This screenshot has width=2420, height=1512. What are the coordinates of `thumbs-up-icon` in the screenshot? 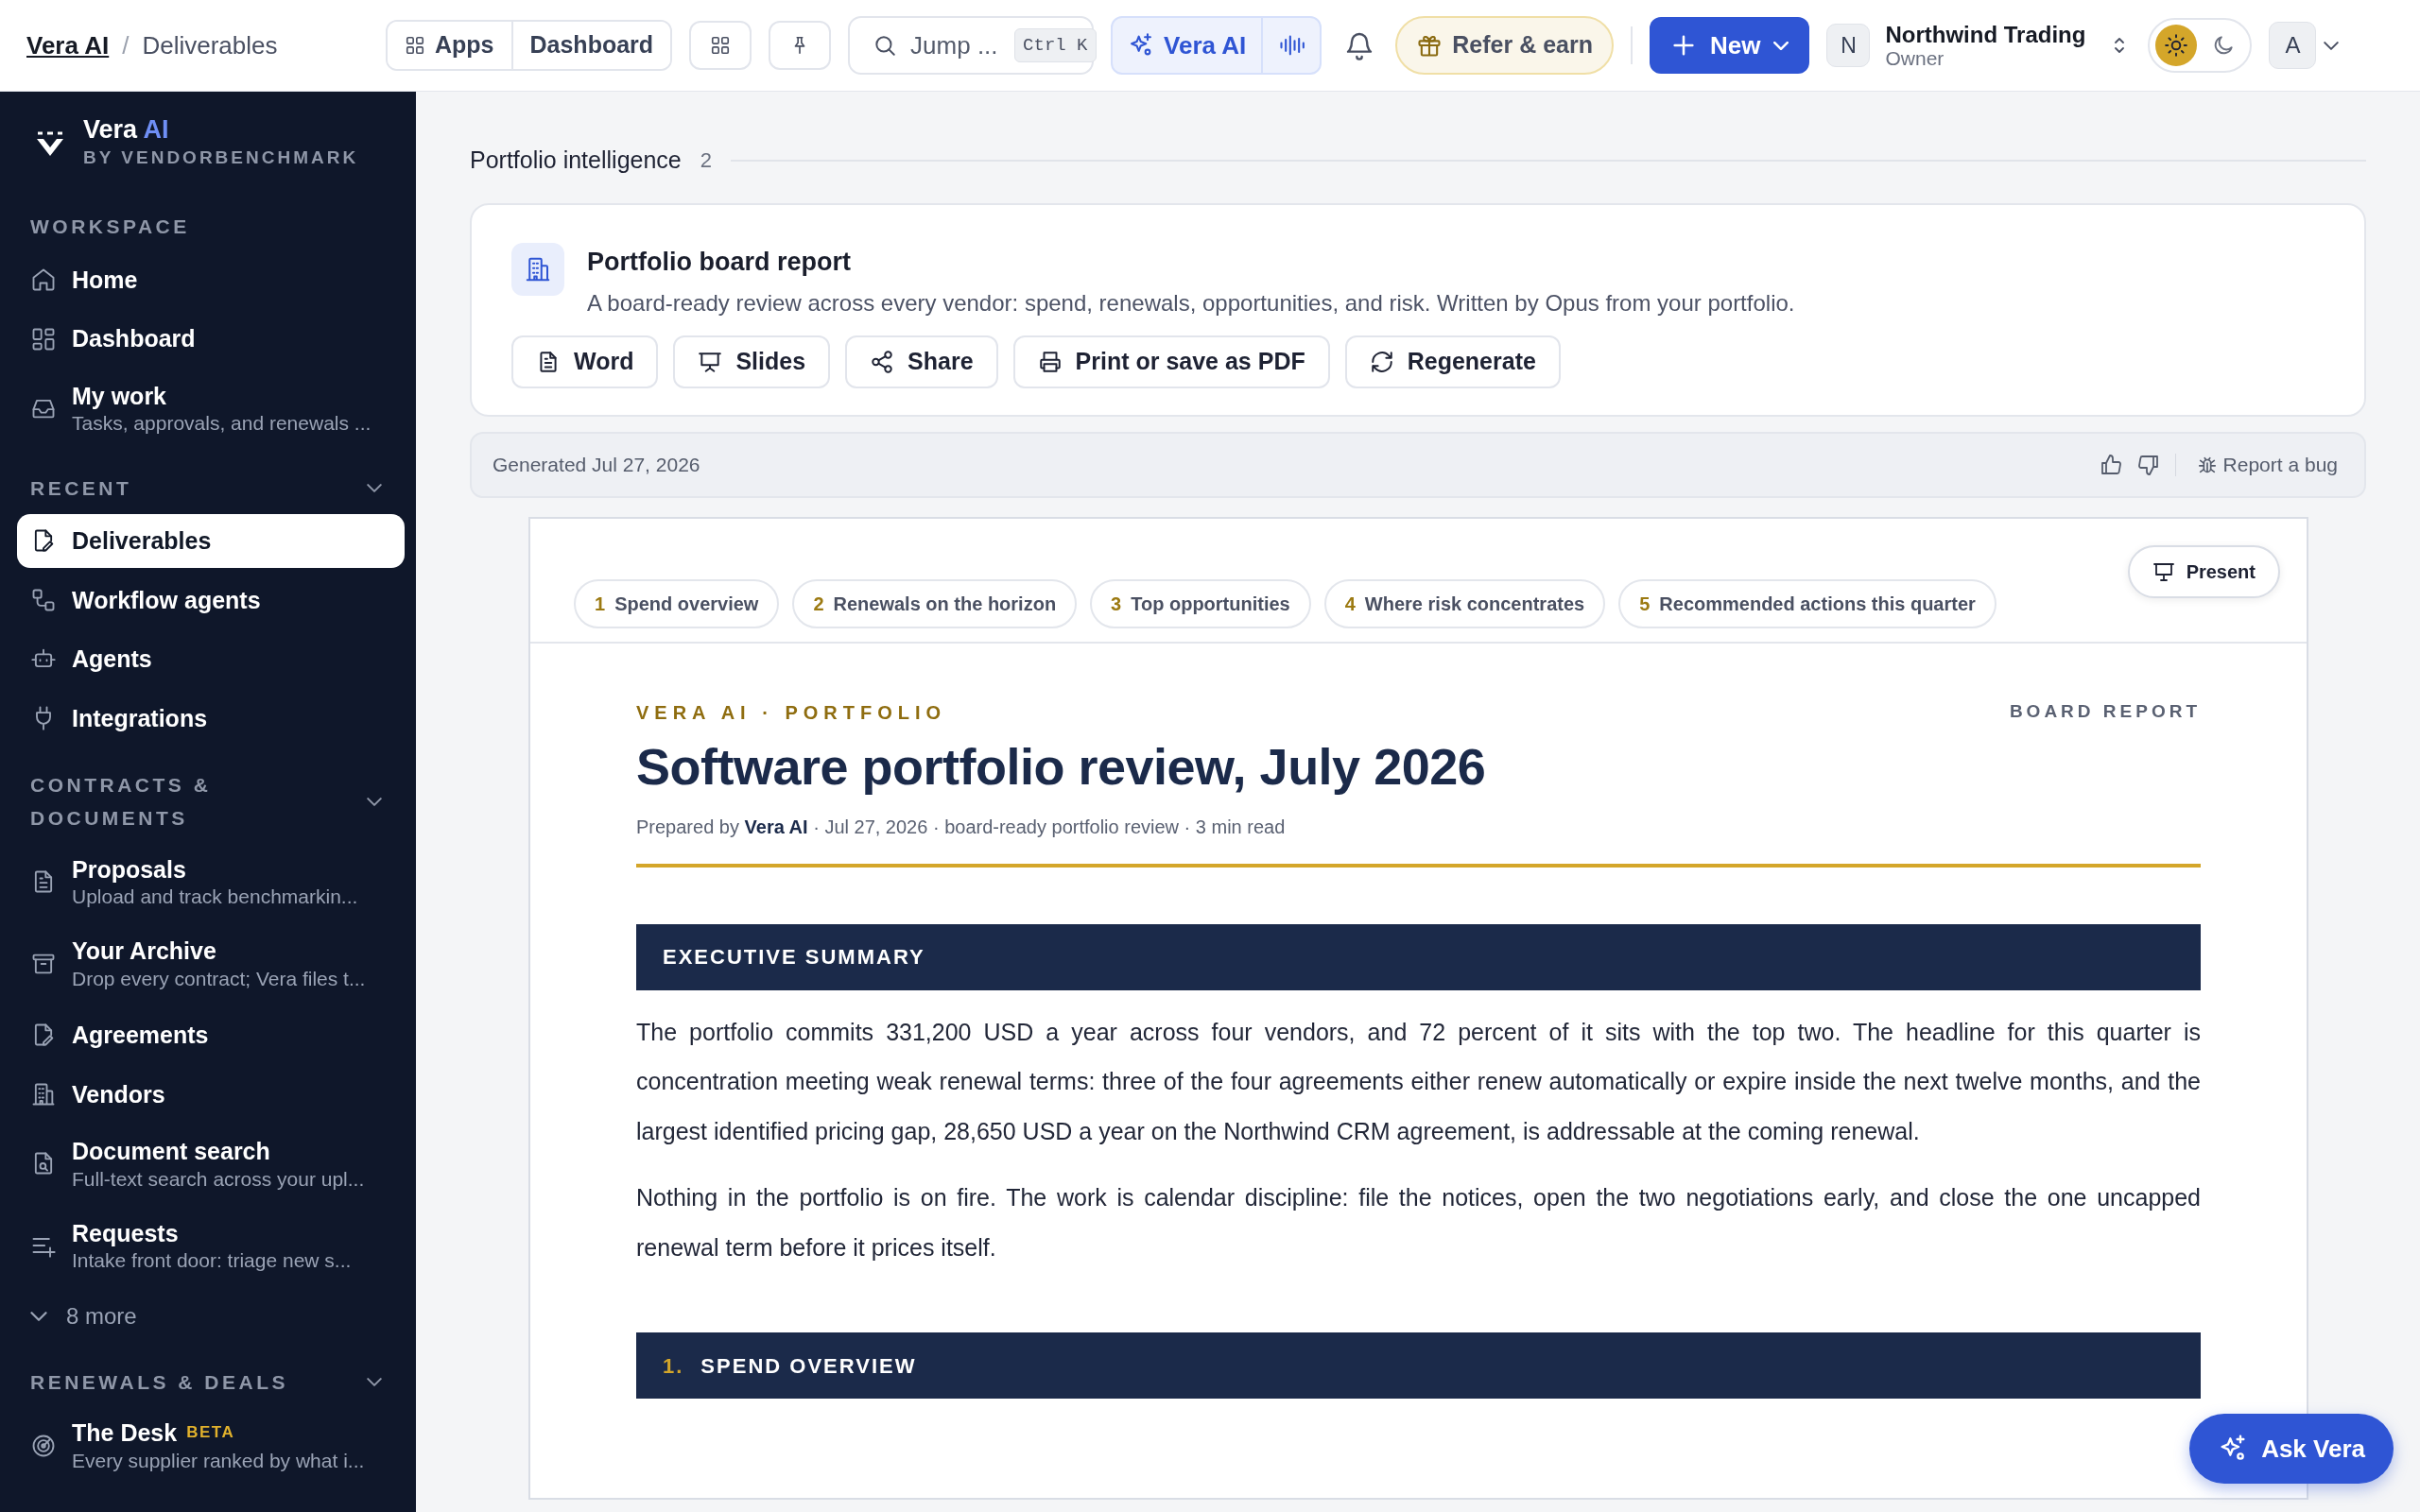 It's located at (2110, 465).